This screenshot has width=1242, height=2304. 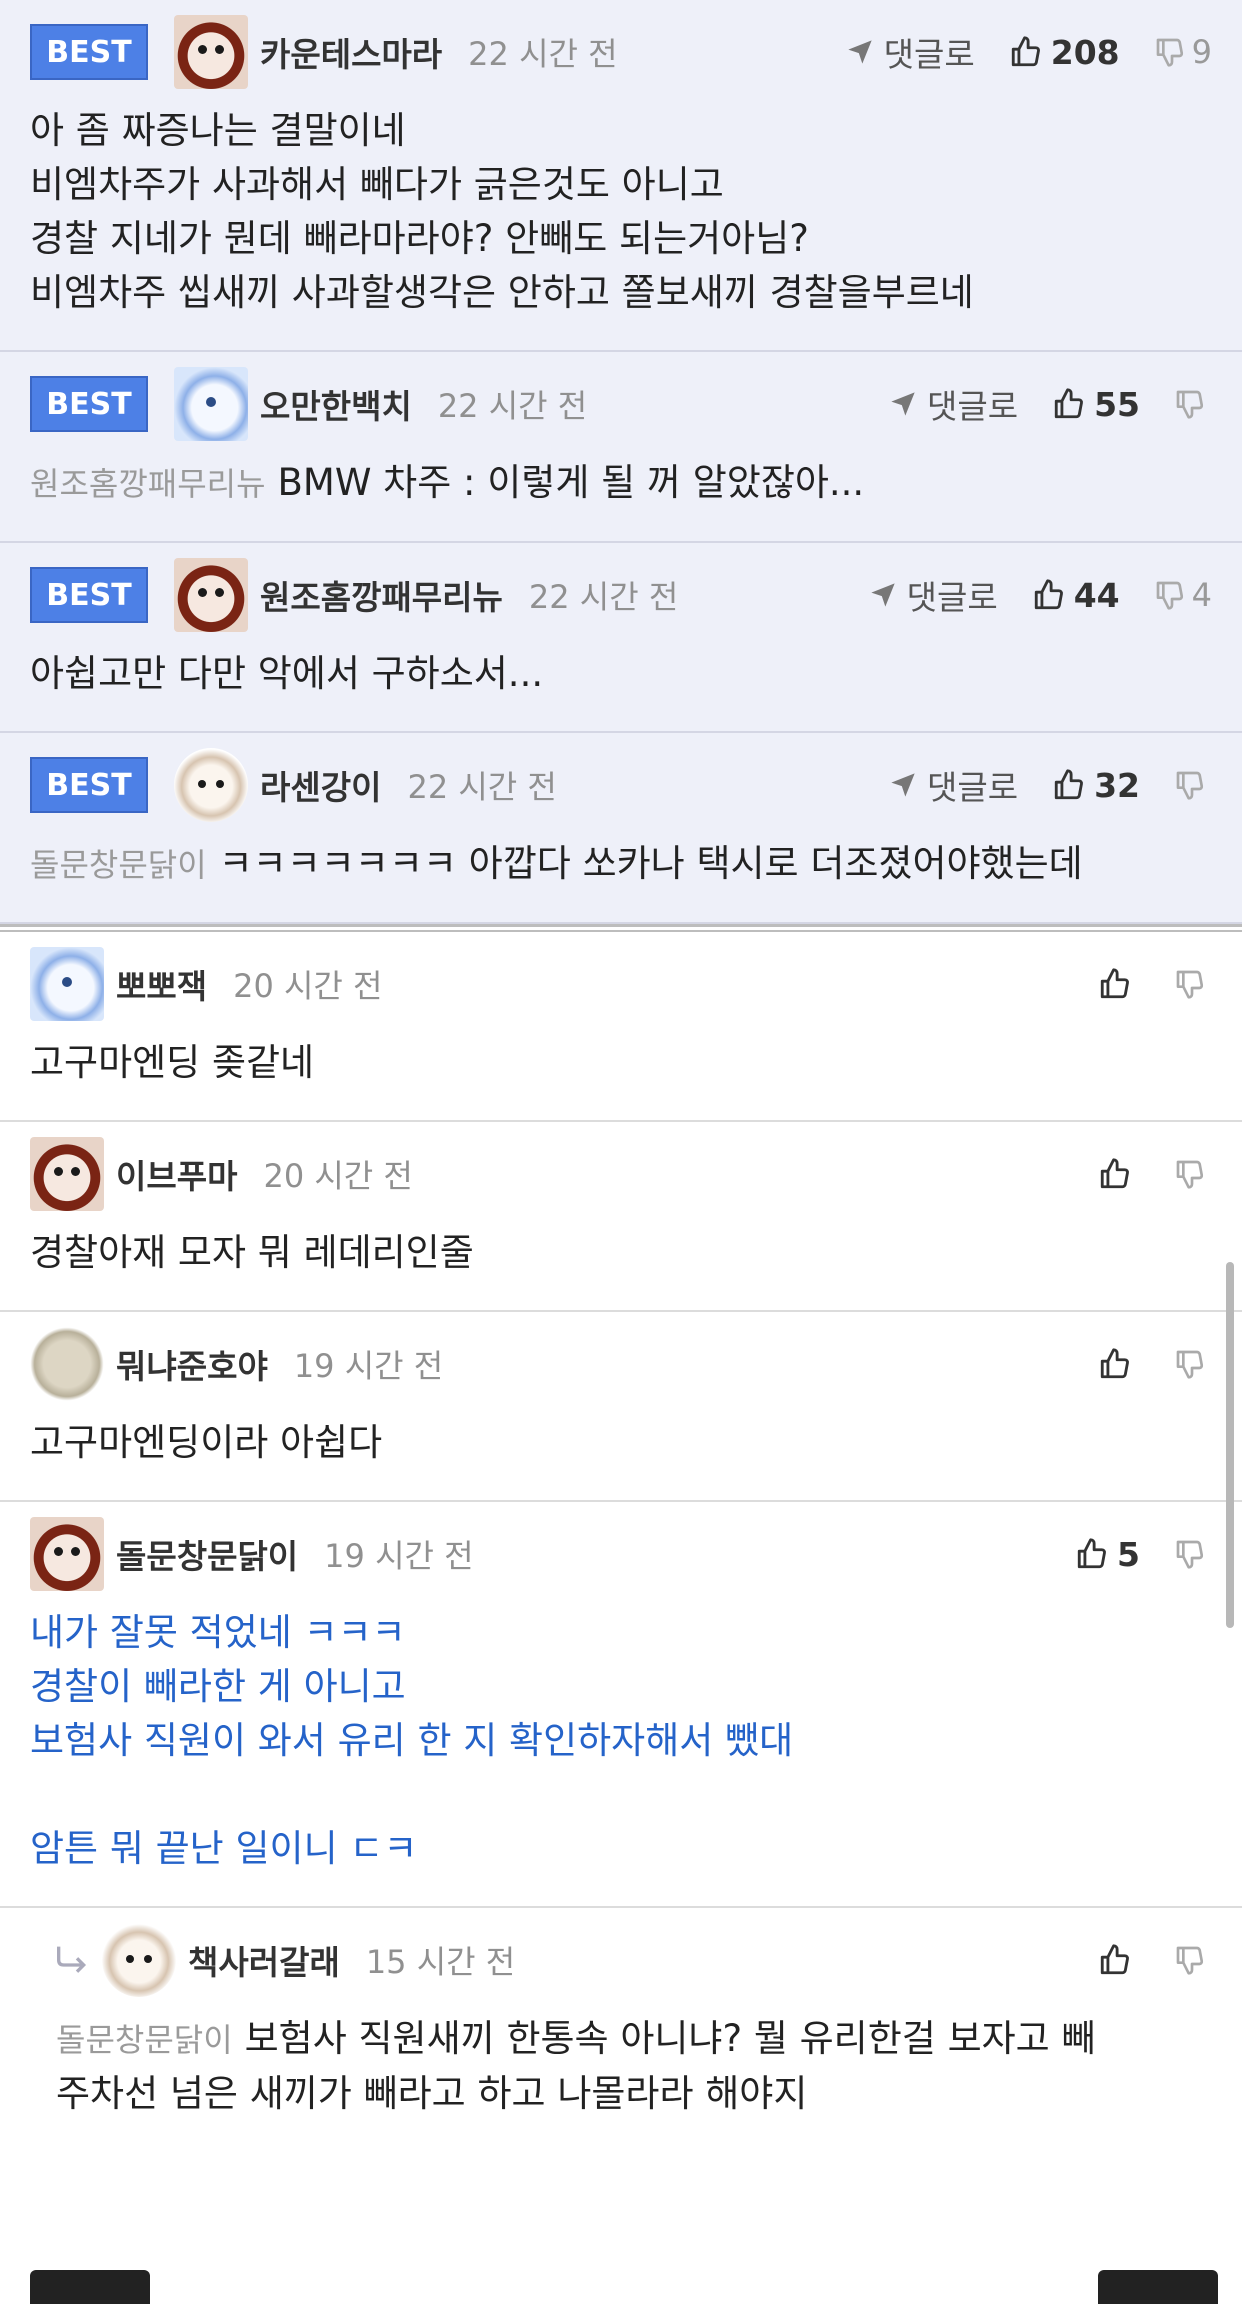 What do you see at coordinates (161, 984) in the screenshot?
I see `author-nickname: 뽀뽀잭` at bounding box center [161, 984].